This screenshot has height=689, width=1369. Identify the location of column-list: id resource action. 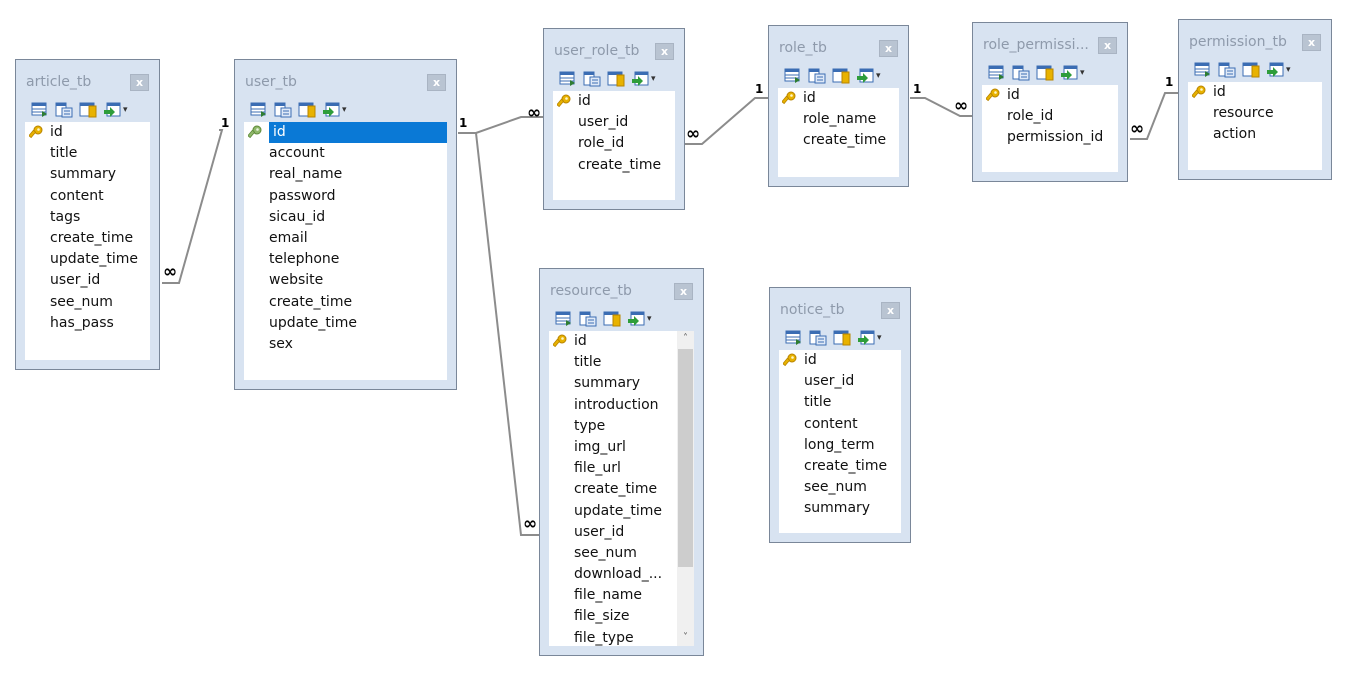
(1255, 126).